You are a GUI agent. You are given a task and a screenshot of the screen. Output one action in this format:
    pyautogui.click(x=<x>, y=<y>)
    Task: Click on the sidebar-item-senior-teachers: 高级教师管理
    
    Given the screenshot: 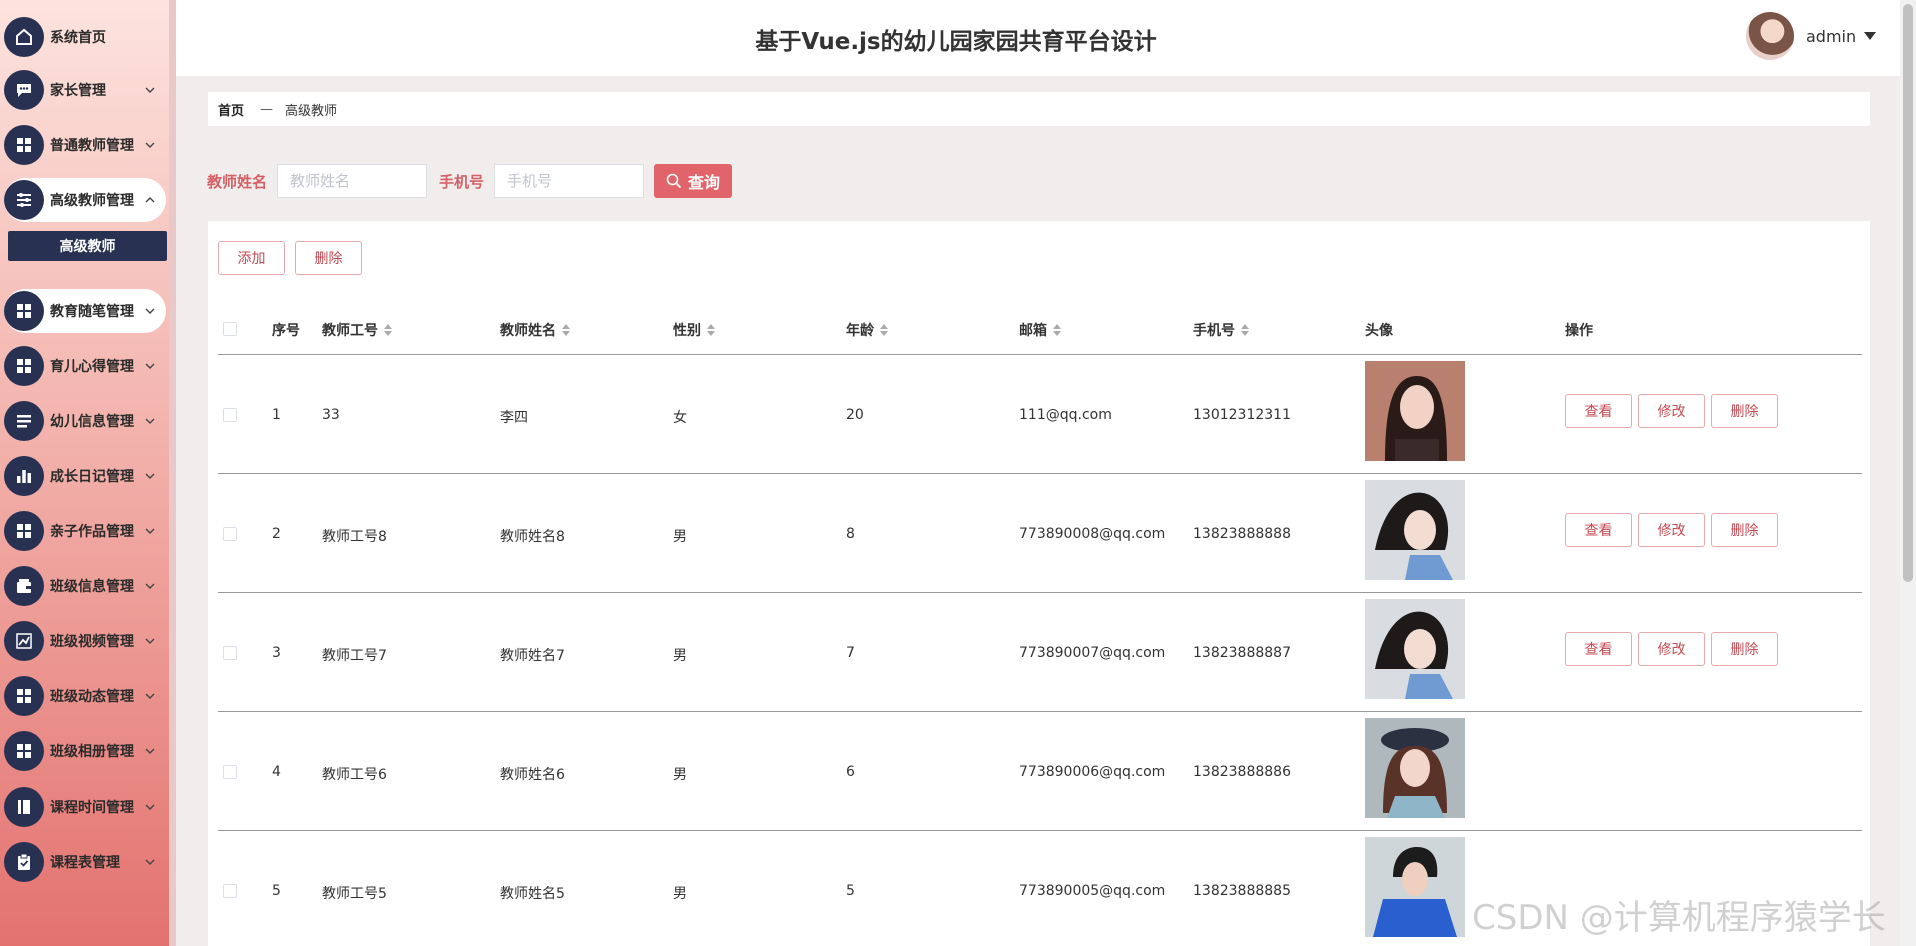 What is the action you would take?
    pyautogui.click(x=85, y=200)
    